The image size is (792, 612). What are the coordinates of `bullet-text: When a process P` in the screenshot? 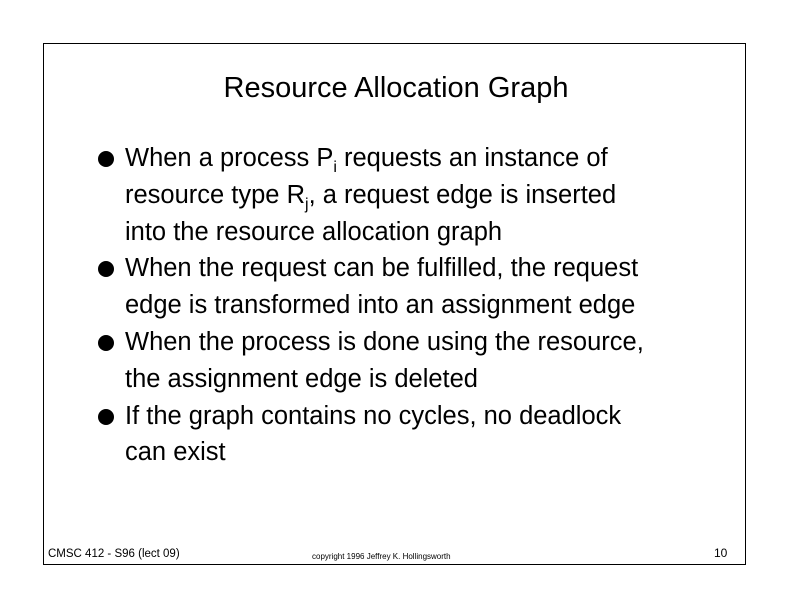 It's located at (229, 158).